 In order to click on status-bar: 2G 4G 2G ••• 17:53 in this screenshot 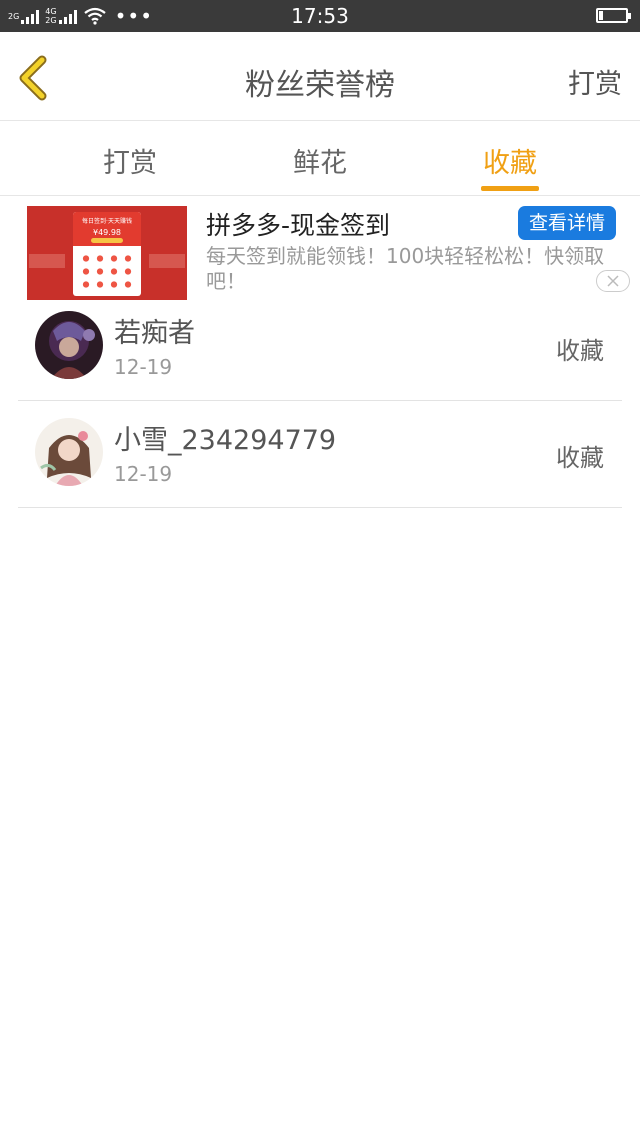, I will do `click(320, 16)`.